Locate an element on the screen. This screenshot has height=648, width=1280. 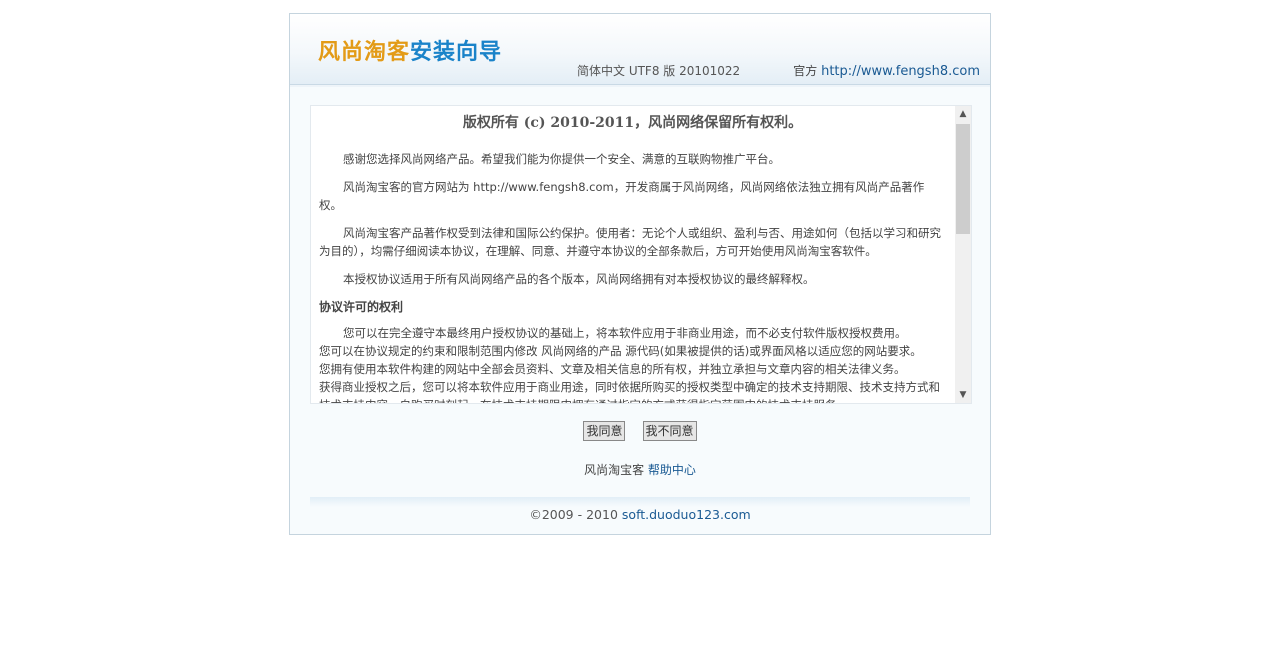
action-buttons: 我同意 我不同意 is located at coordinates (640, 430).